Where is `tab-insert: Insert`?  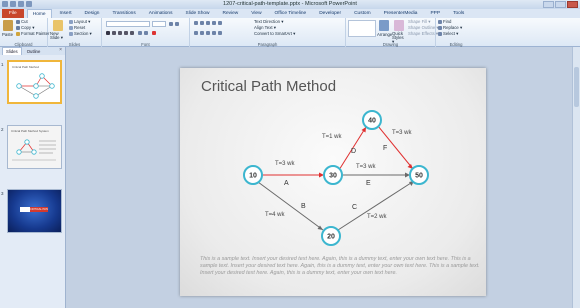 tab-insert: Insert is located at coordinates (66, 13).